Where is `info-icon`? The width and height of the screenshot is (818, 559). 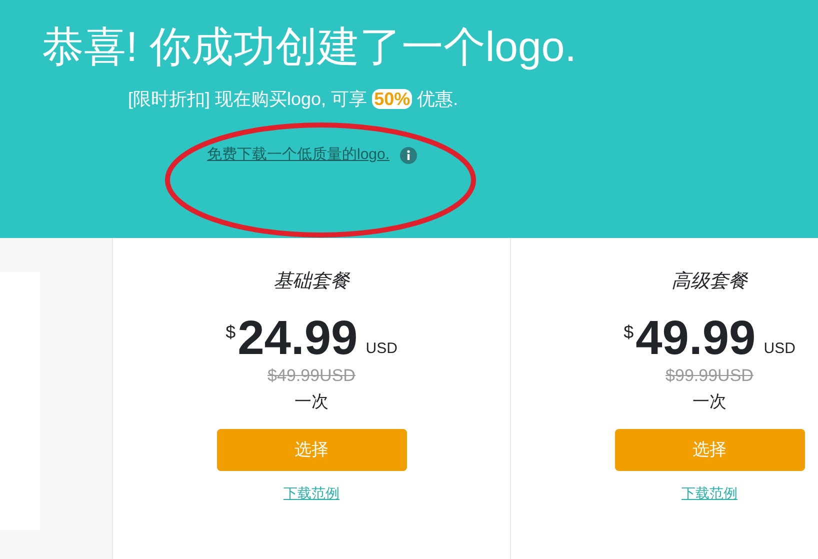
info-icon is located at coordinates (408, 155).